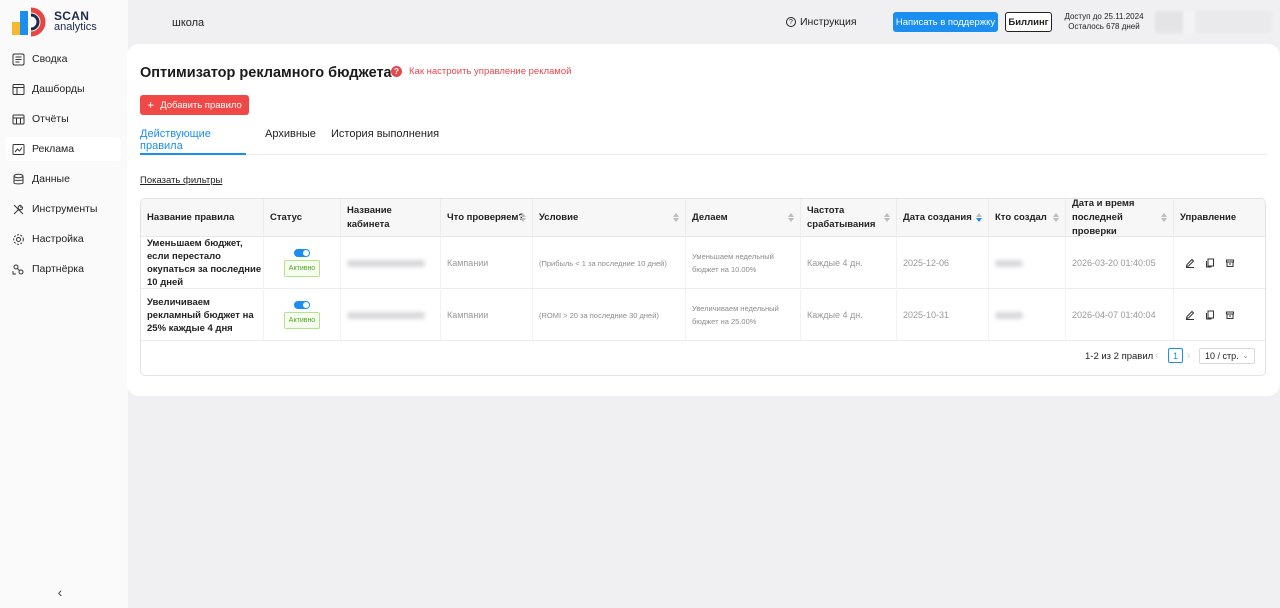 This screenshot has height=608, width=1280. Describe the element at coordinates (60, 592) in the screenshot. I see `collapse-sidebar-icon: ‹` at that location.